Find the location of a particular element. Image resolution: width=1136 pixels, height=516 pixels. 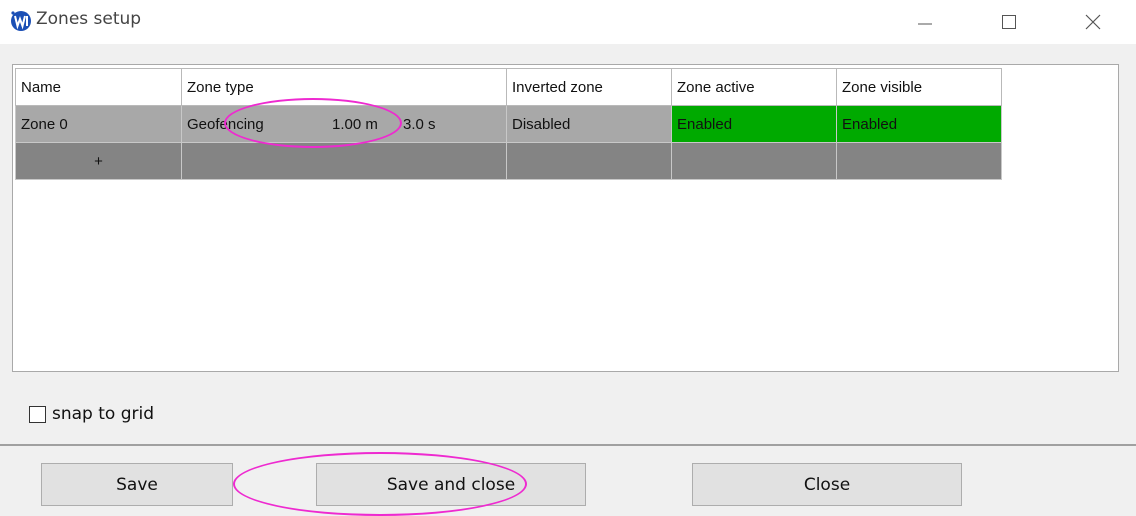

snap-to-grid-option: snap to grid is located at coordinates (91, 414).